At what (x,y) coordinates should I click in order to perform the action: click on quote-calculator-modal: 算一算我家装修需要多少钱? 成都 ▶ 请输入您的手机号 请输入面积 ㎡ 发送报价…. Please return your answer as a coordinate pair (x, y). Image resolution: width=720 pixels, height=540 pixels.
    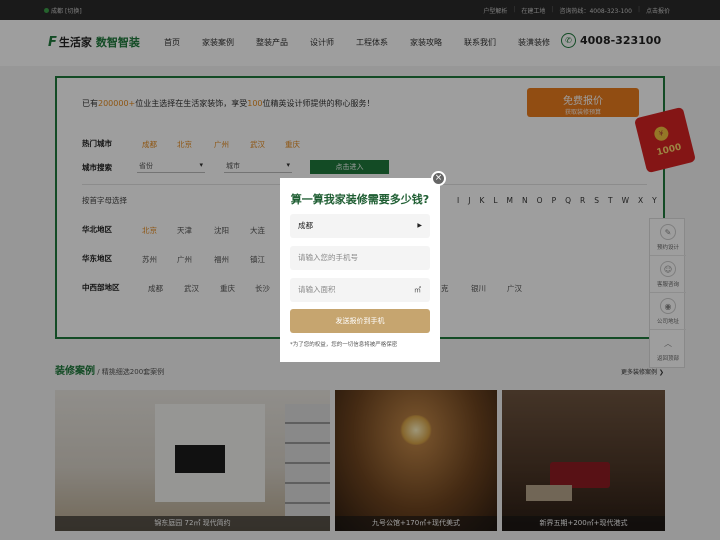
    Looking at the image, I should click on (360, 270).